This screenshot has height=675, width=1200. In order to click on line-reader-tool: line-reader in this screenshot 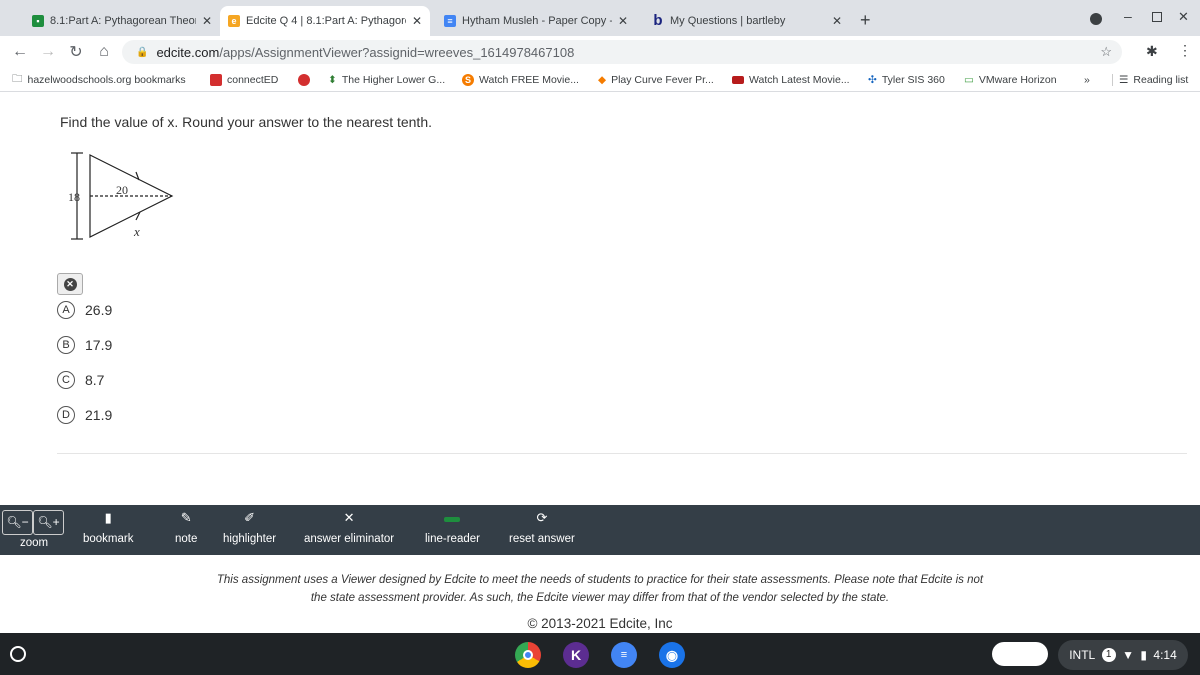, I will do `click(452, 527)`.